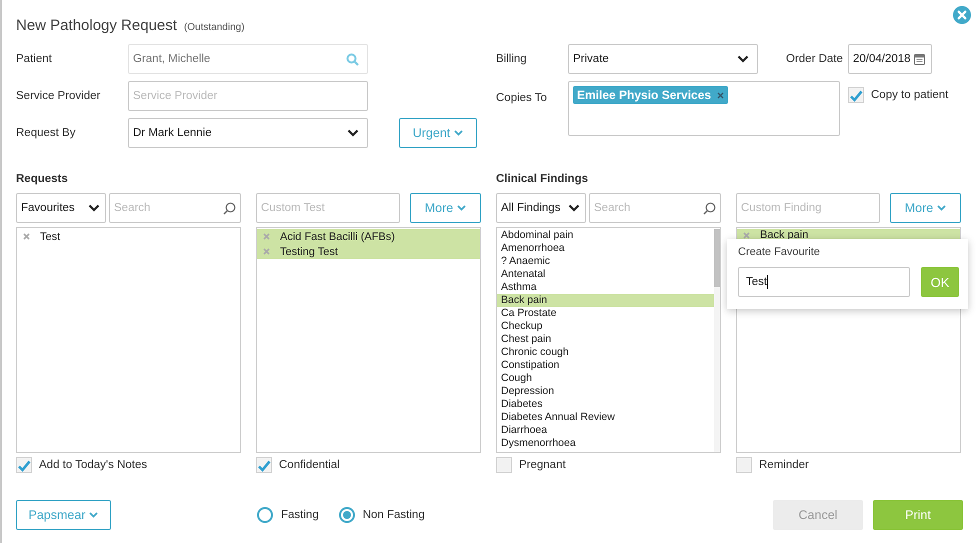  I want to click on list-item: Diabetes Annual Review, so click(605, 417).